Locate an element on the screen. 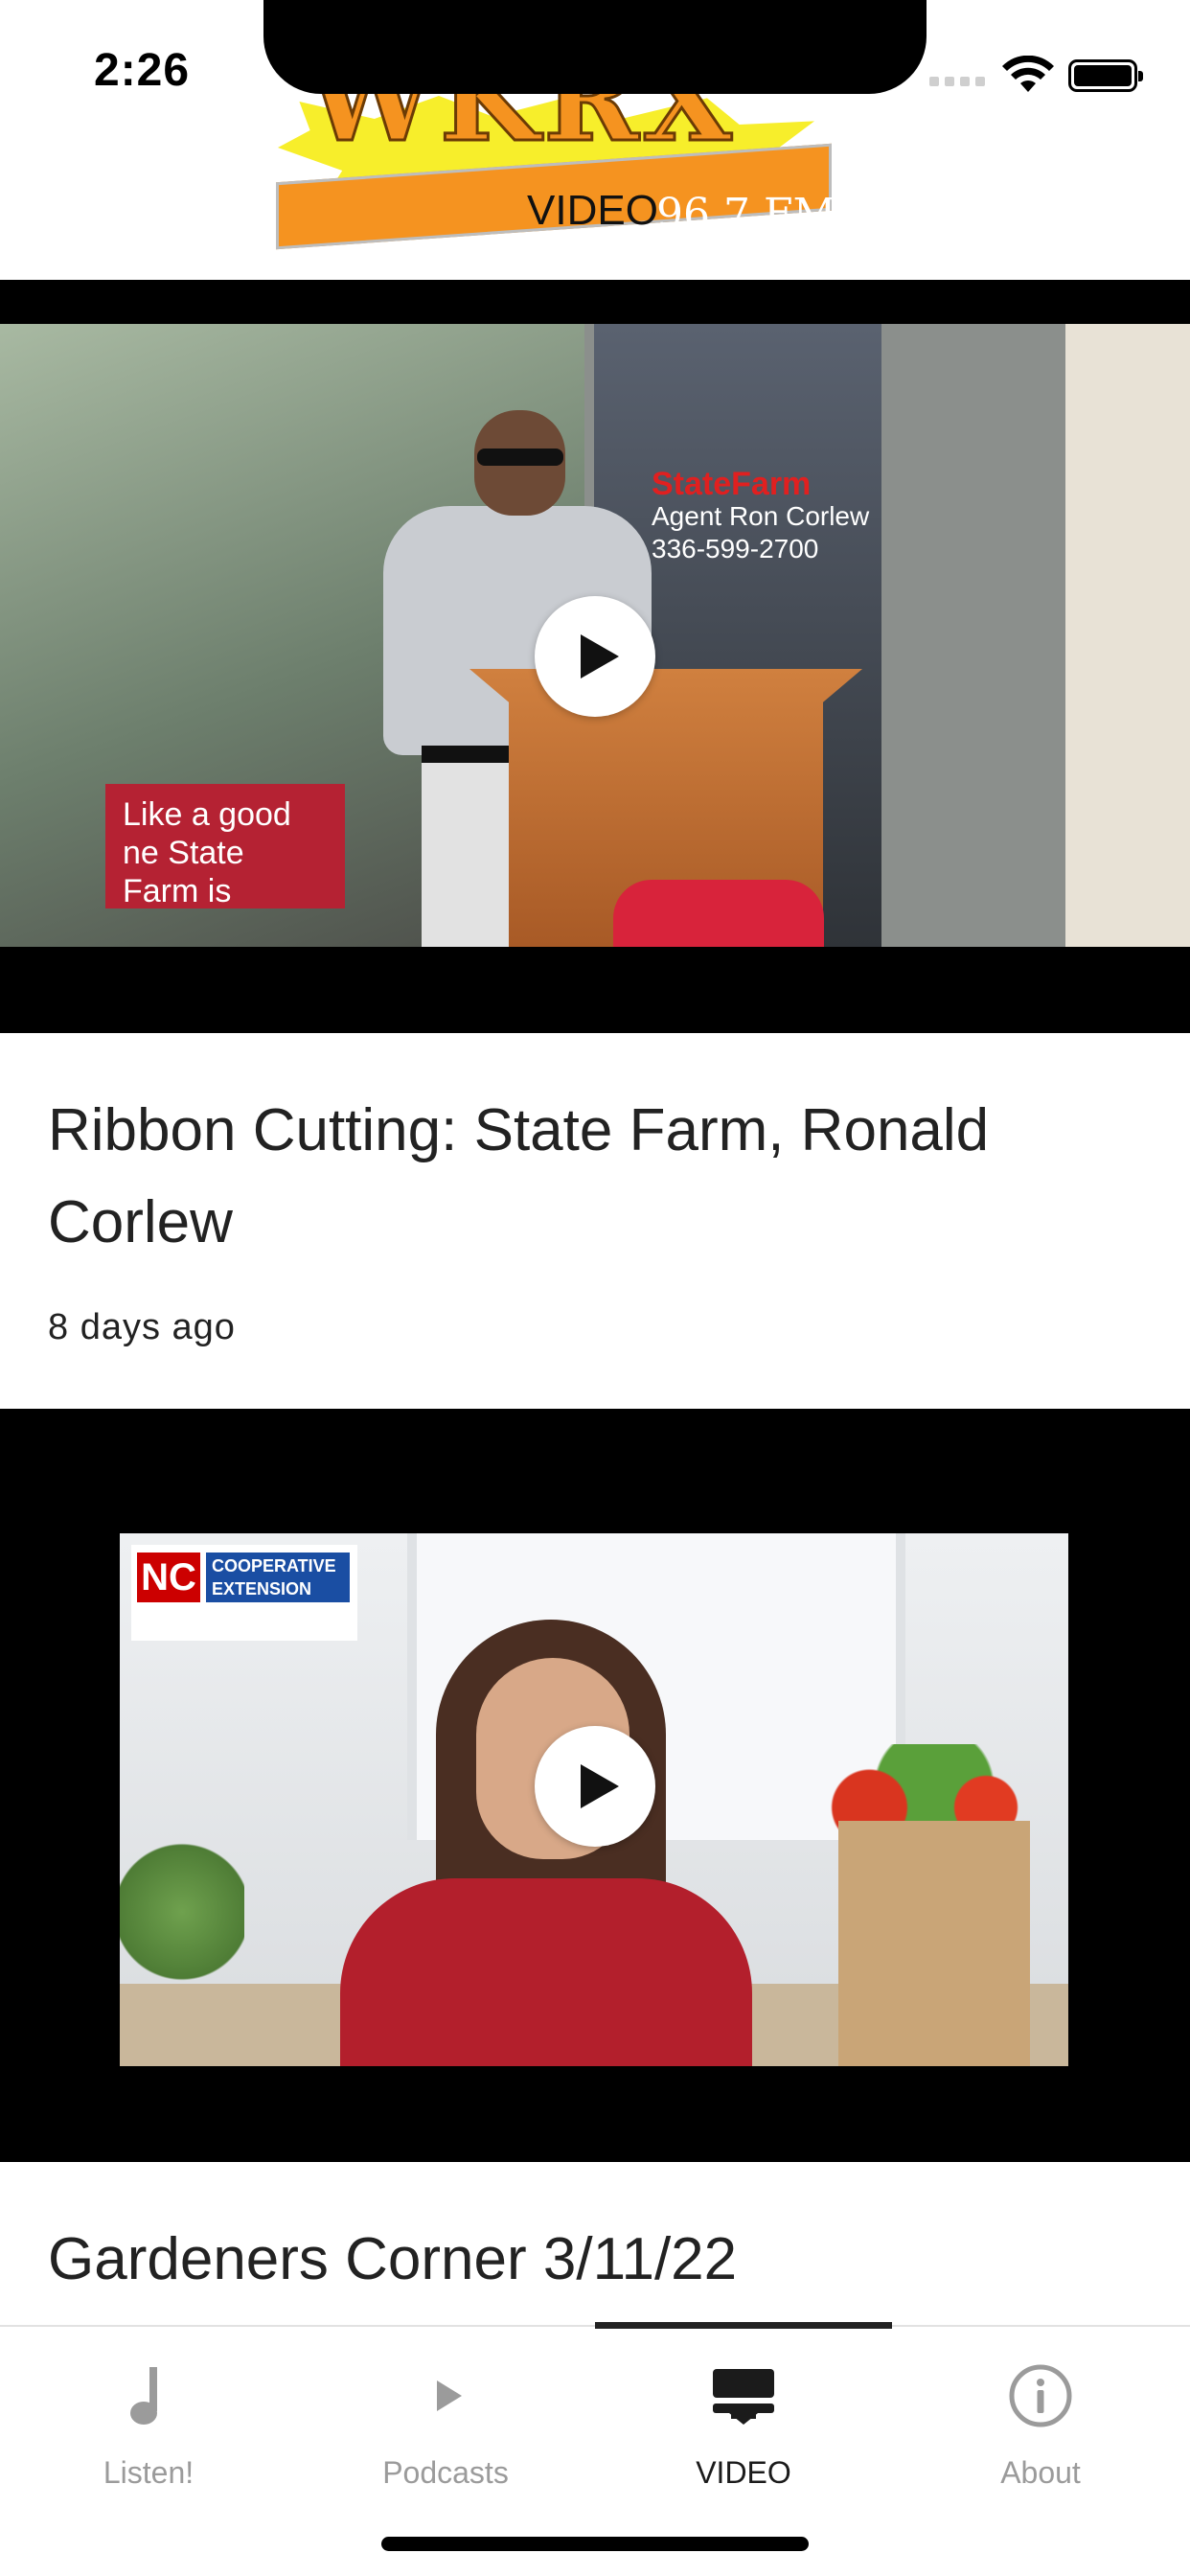  tab-video: VIDEO is located at coordinates (744, 2422).